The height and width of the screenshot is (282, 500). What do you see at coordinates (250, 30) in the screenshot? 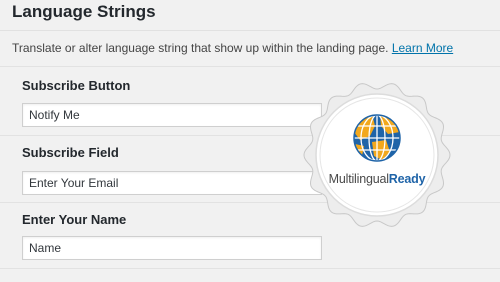
I see `title-divider` at bounding box center [250, 30].